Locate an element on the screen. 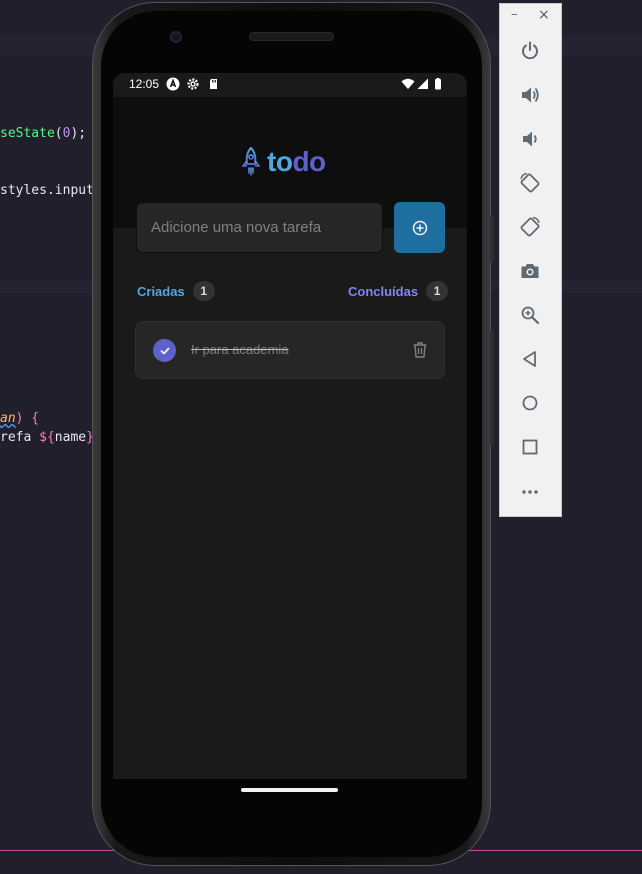 The image size is (642, 874). earpiece-speaker is located at coordinates (291, 36).